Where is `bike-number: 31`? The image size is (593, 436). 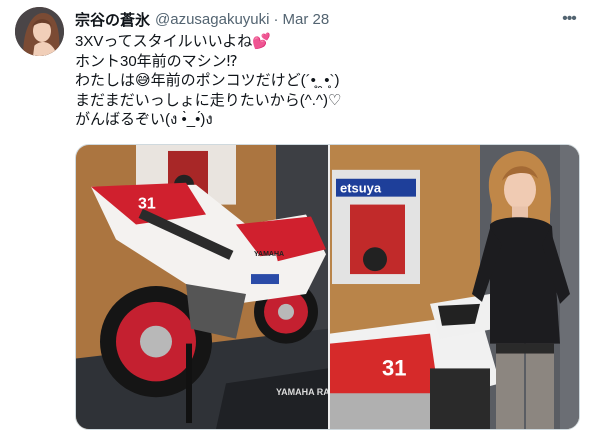
bike-number: 31 is located at coordinates (147, 204).